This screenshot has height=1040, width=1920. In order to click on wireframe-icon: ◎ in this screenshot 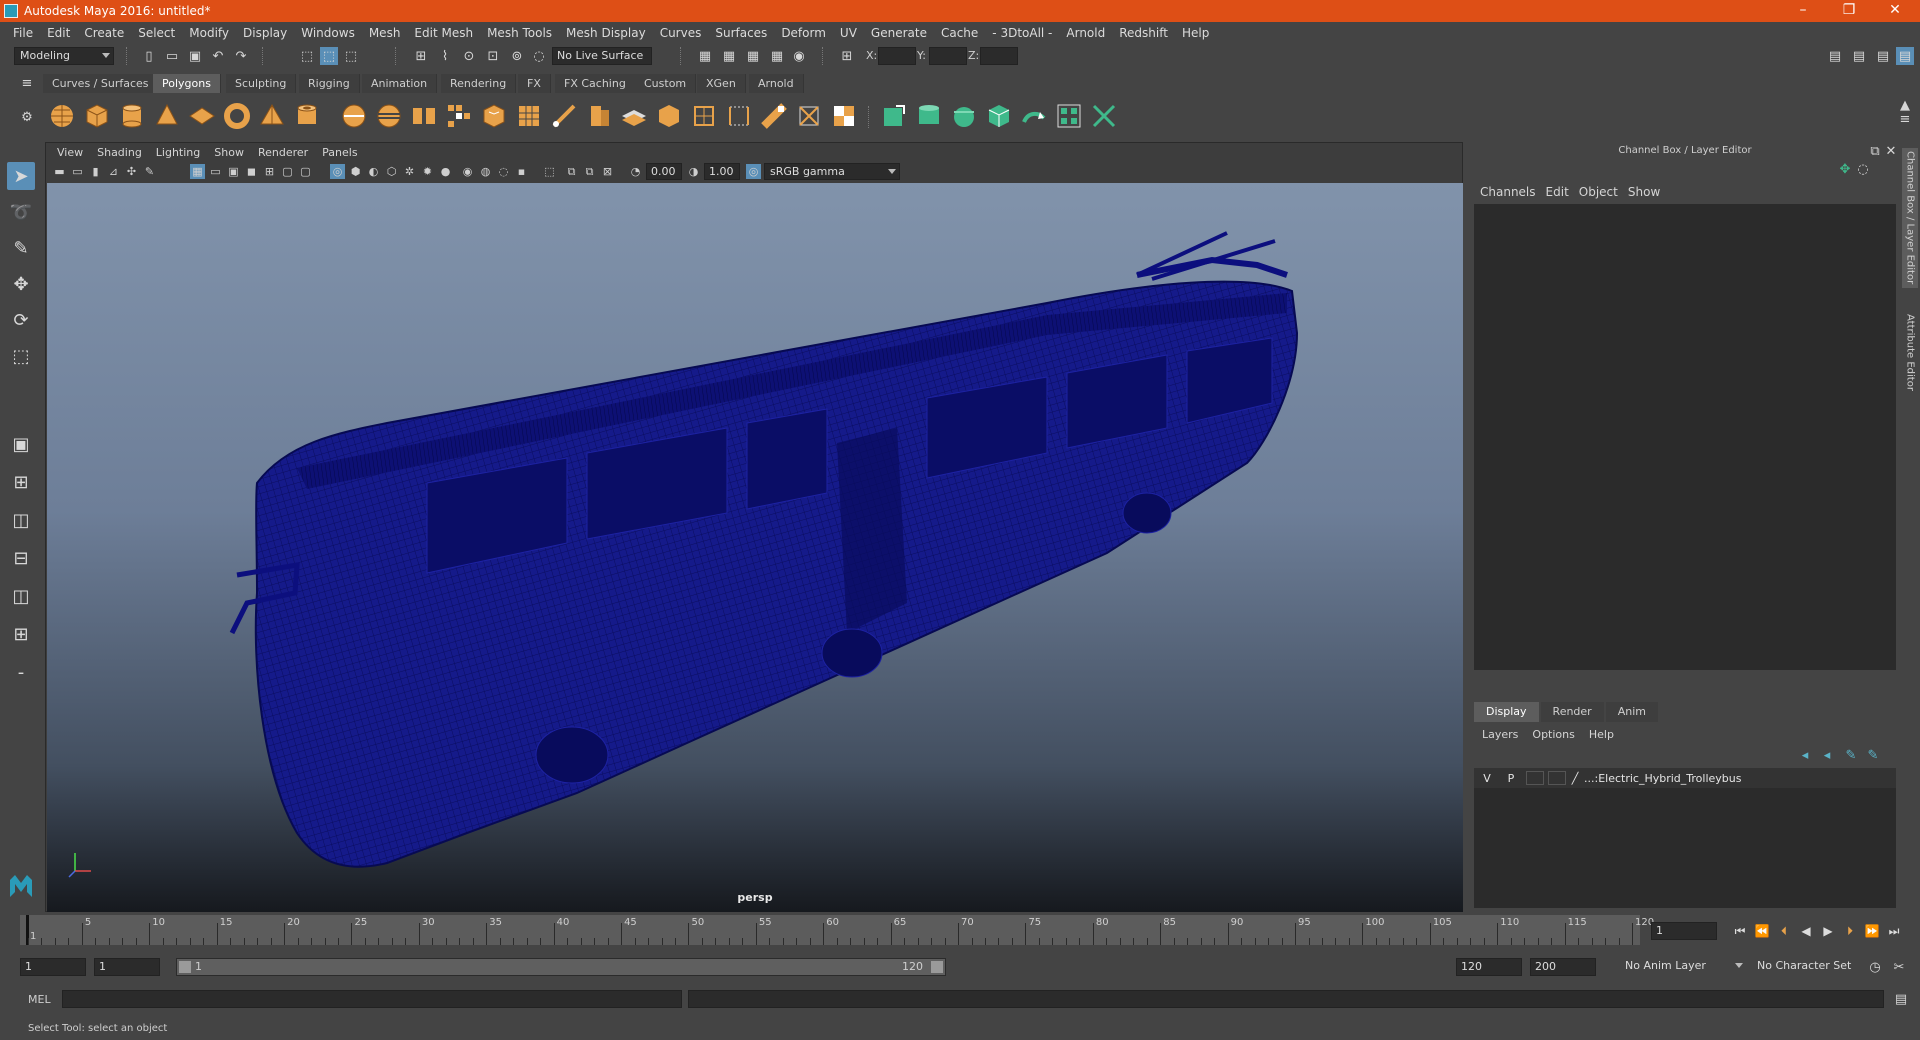, I will do `click(337, 171)`.